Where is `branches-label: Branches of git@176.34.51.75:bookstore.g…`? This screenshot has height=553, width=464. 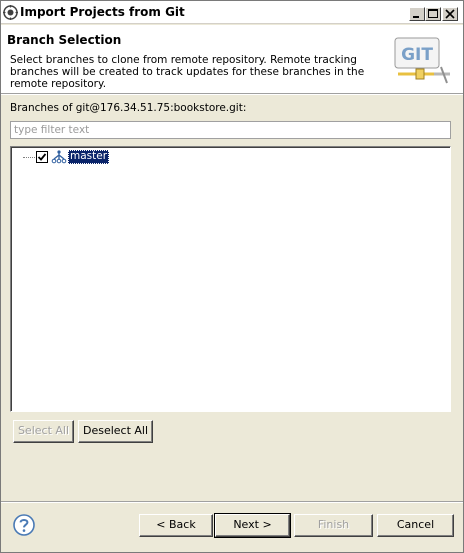 branches-label: Branches of git@176.34.51.75:bookstore.g… is located at coordinates (128, 108).